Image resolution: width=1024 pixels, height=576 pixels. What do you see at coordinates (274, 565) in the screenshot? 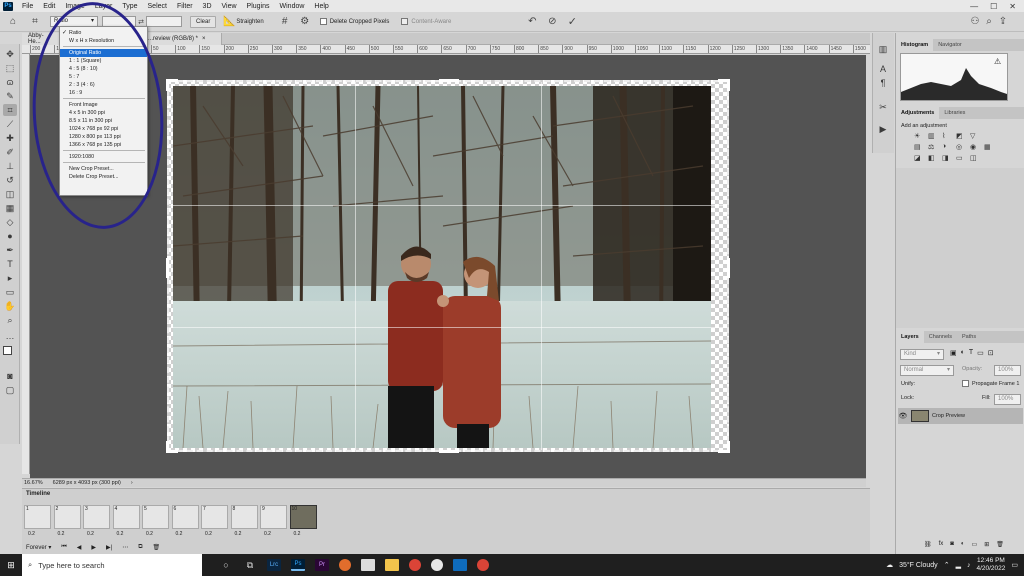
I see `lightroom-classic-icon: Lrc` at bounding box center [274, 565].